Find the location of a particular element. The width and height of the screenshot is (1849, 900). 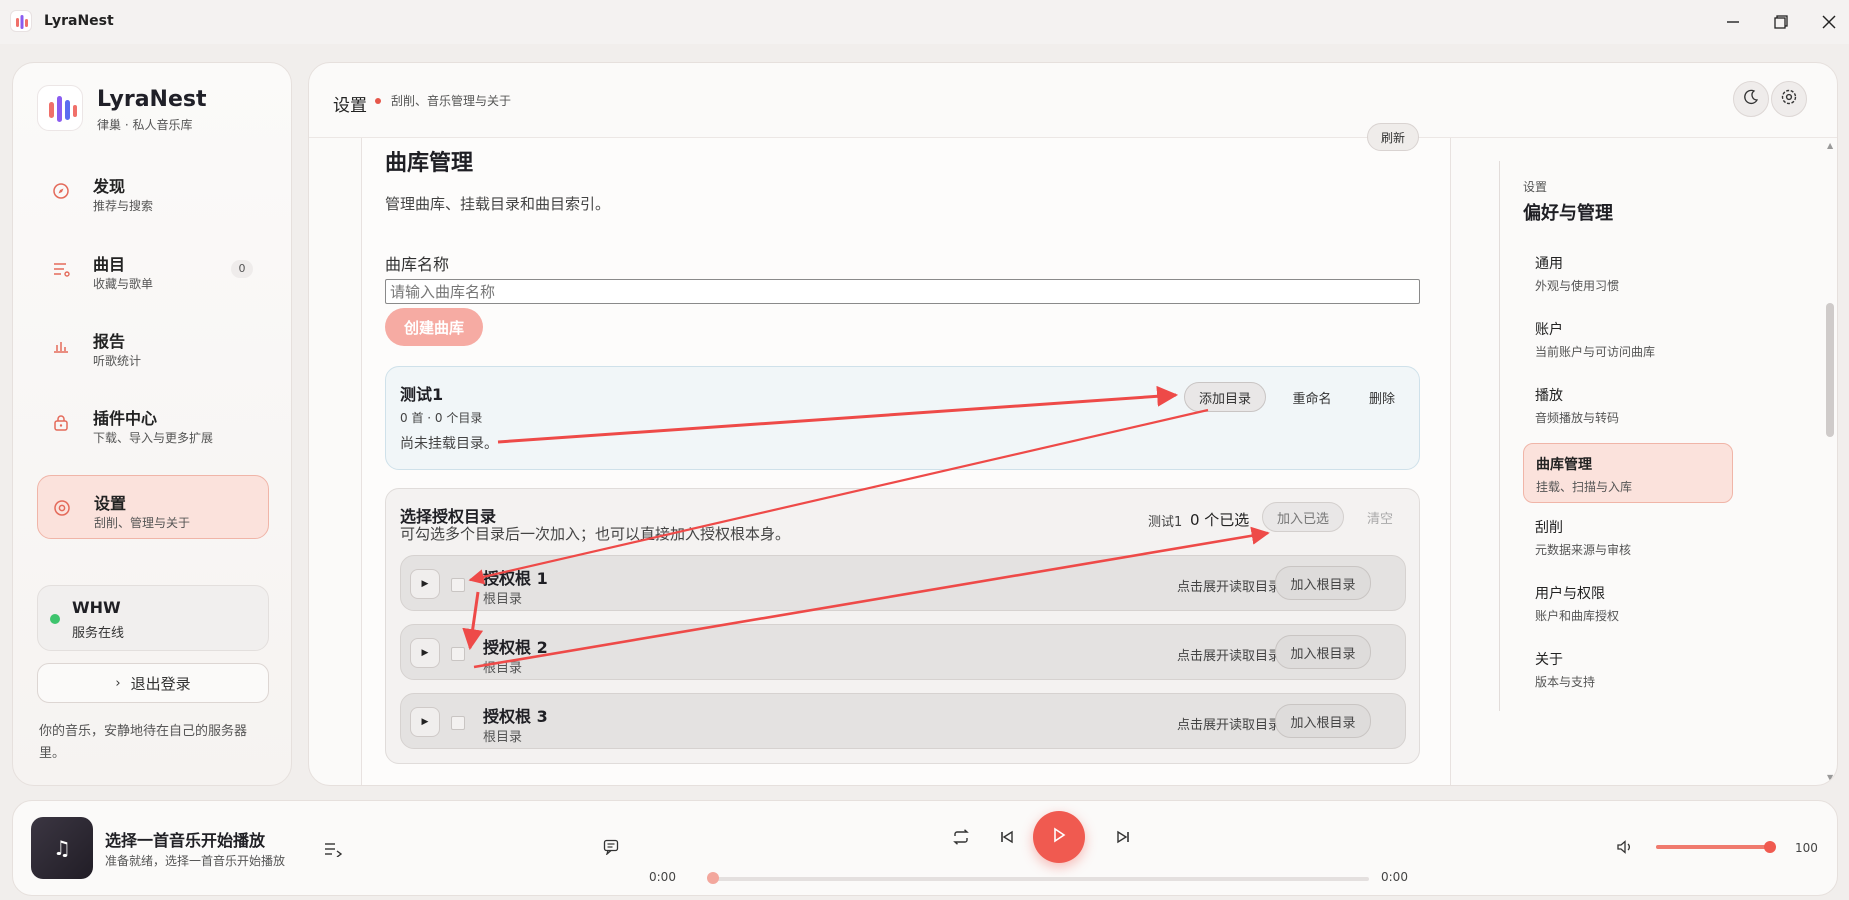

theme-toggle-button is located at coordinates (1751, 99).